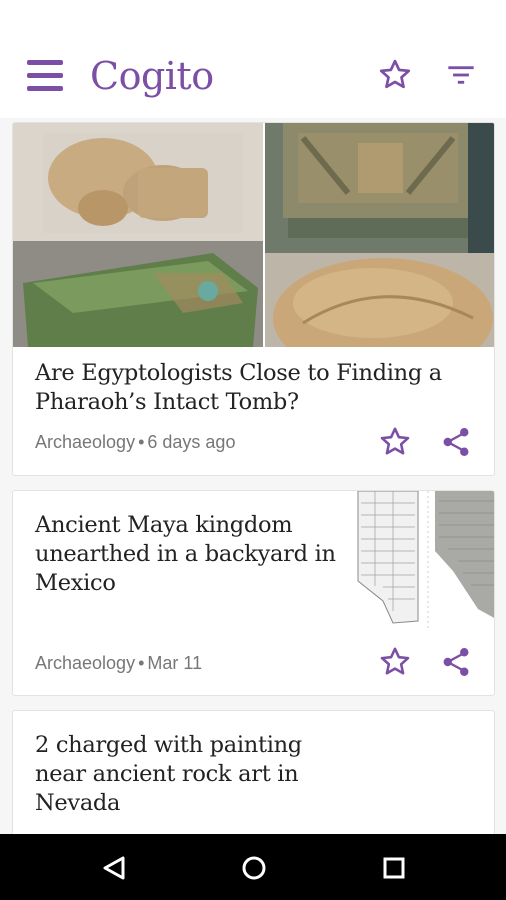 The image size is (506, 900). I want to click on app-title: Cogito, so click(152, 76).